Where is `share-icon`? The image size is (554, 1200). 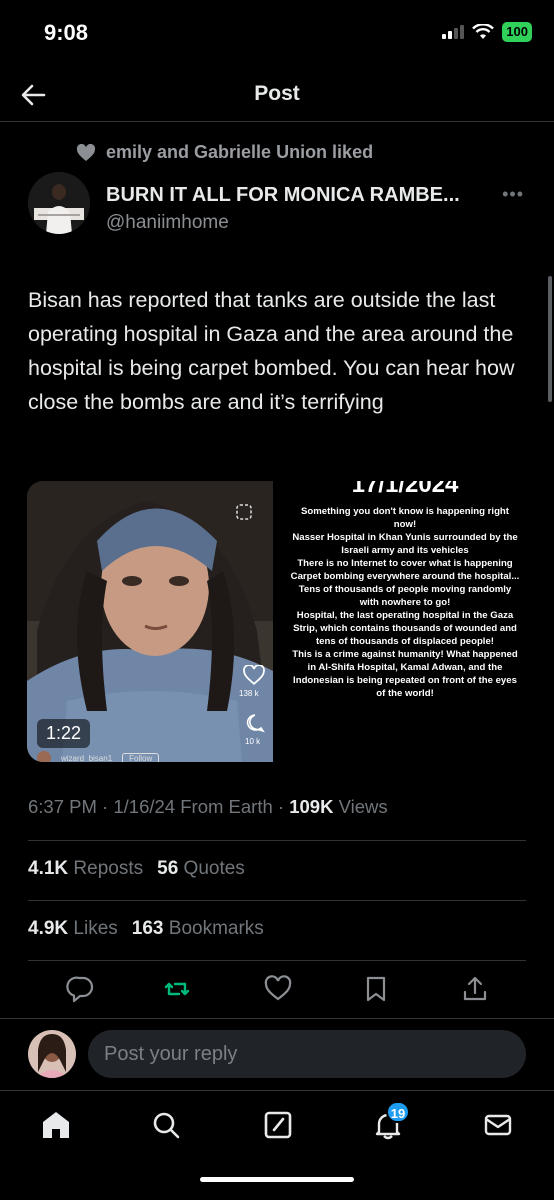
share-icon is located at coordinates (475, 989).